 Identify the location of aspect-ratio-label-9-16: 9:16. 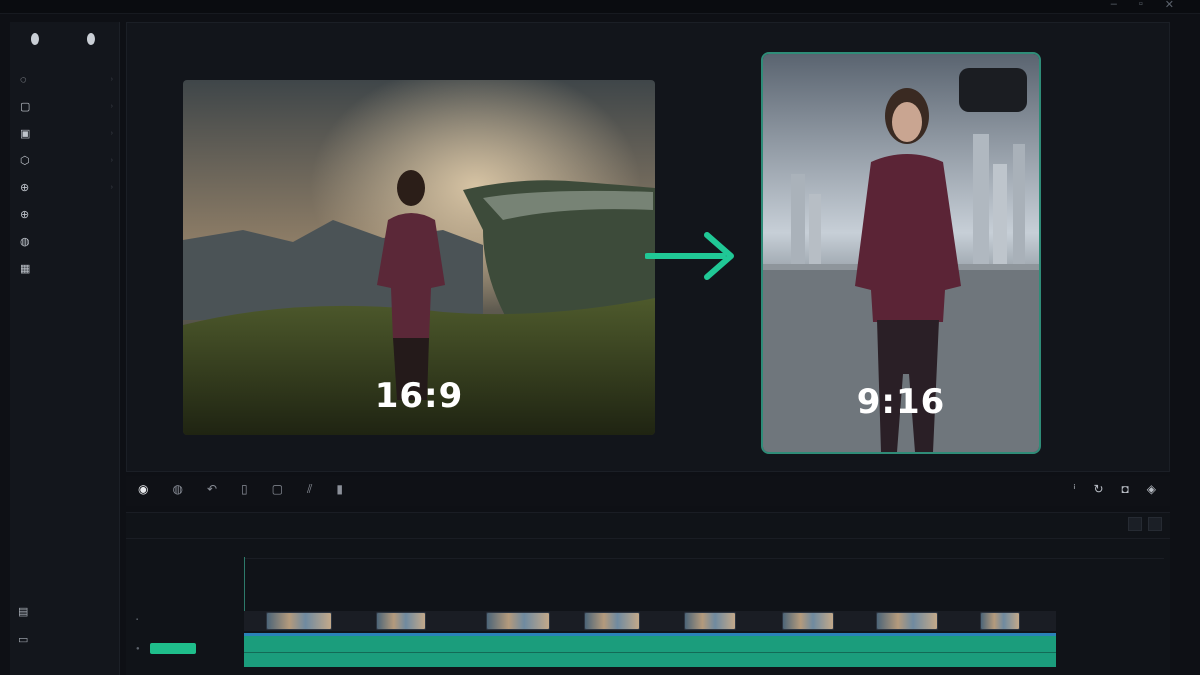
(901, 402).